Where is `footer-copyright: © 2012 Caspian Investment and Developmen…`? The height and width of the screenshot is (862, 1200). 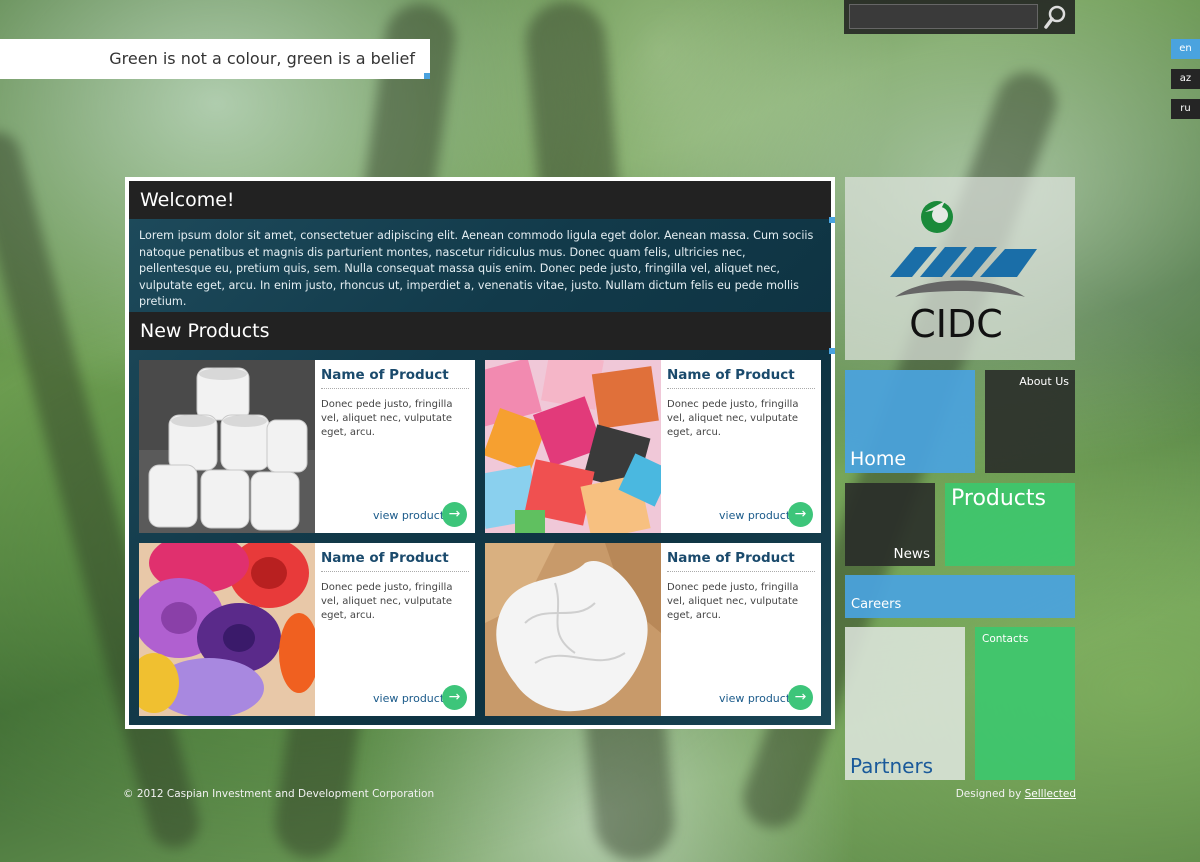 footer-copyright: © 2012 Caspian Investment and Developmen… is located at coordinates (279, 794).